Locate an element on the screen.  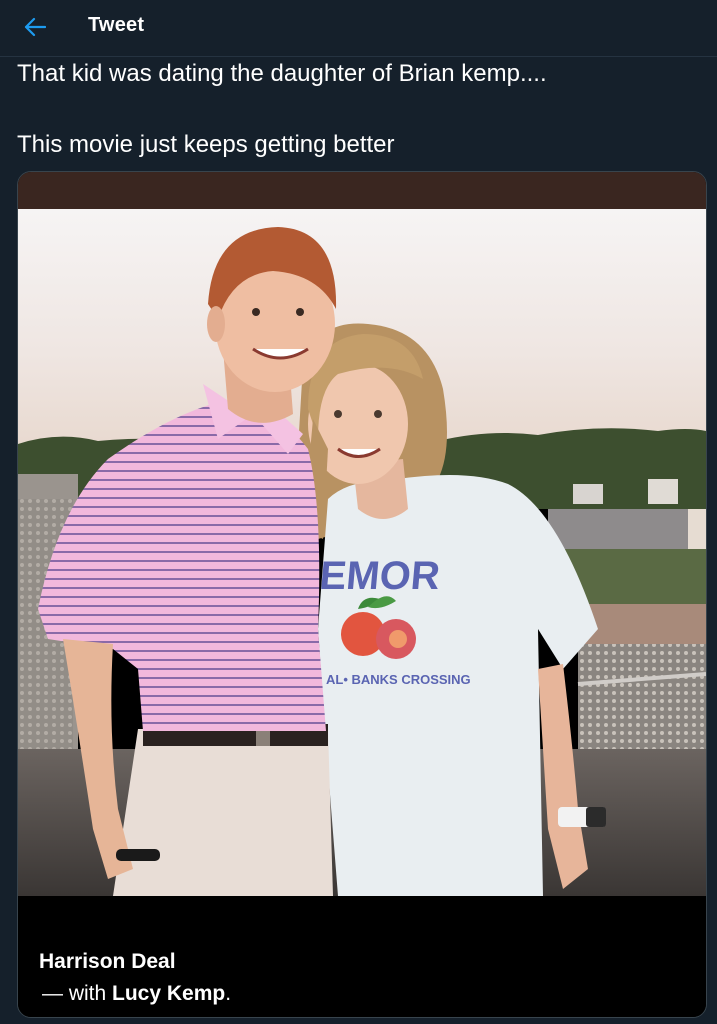
photo-caption: Harrison Deal — with Lucy Kemp. is located at coordinates (362, 956).